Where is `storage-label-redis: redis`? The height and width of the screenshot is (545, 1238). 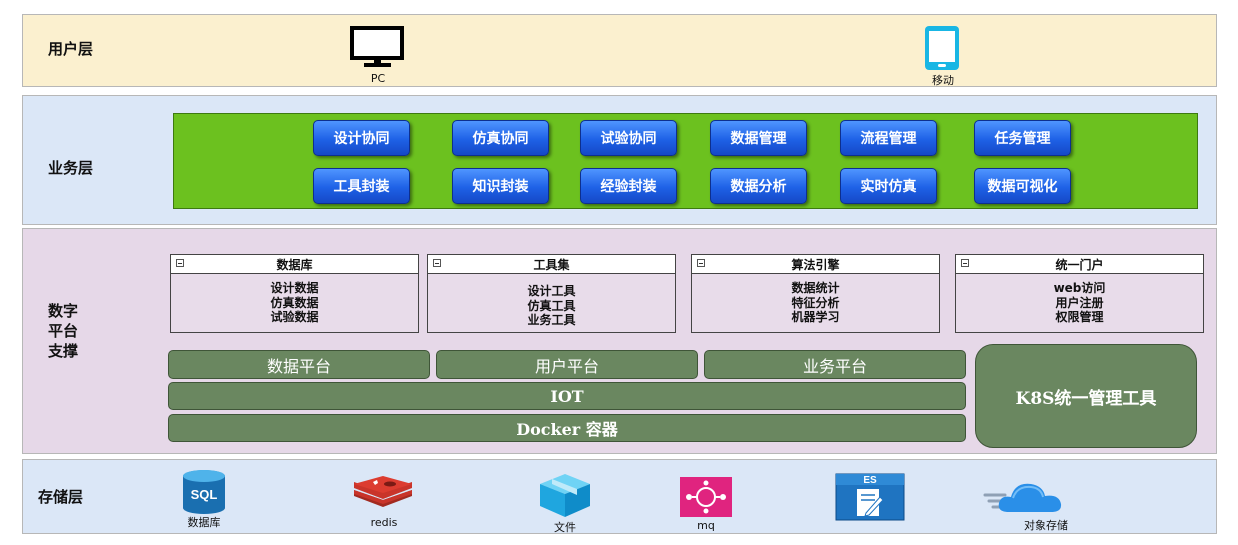
storage-label-redis: redis is located at coordinates (384, 522).